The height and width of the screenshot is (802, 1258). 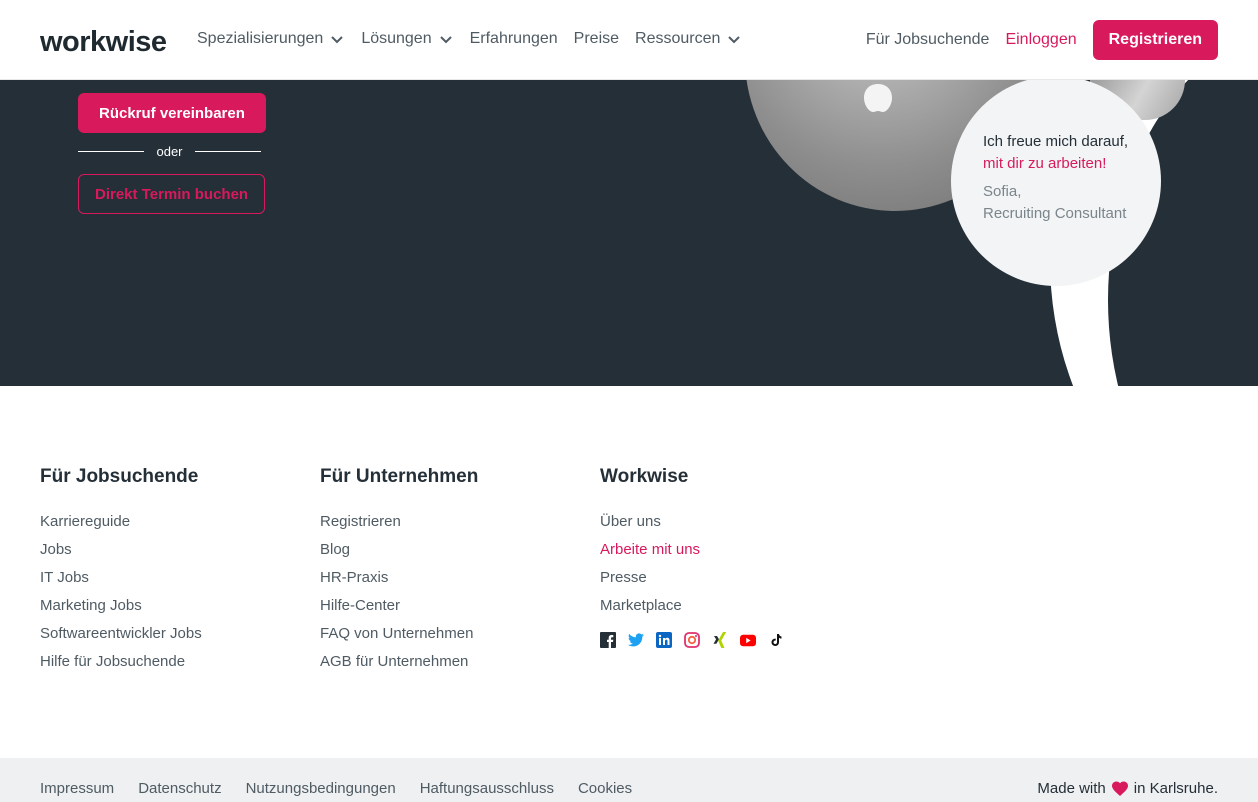 What do you see at coordinates (121, 634) in the screenshot?
I see `footer-link: Softwareentwickler Jobs` at bounding box center [121, 634].